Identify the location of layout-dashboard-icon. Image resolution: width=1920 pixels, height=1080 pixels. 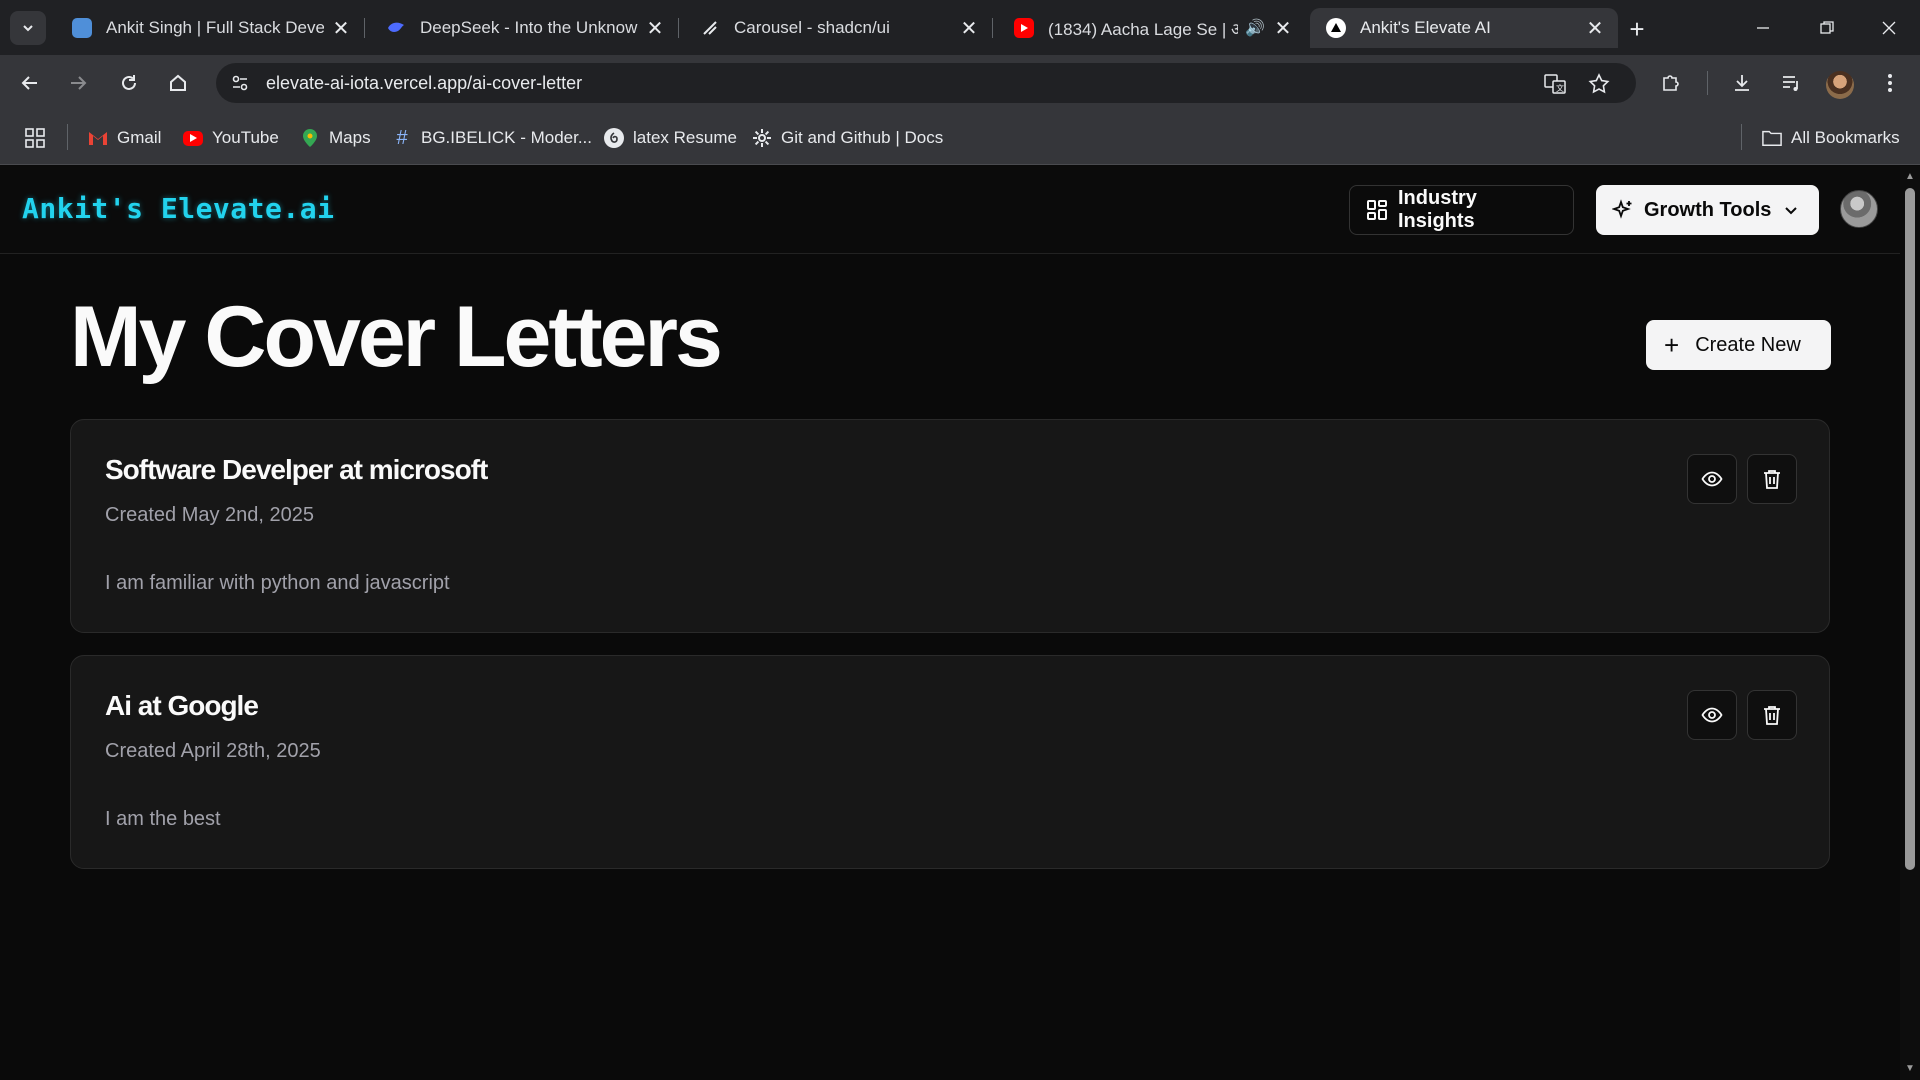
(1377, 210).